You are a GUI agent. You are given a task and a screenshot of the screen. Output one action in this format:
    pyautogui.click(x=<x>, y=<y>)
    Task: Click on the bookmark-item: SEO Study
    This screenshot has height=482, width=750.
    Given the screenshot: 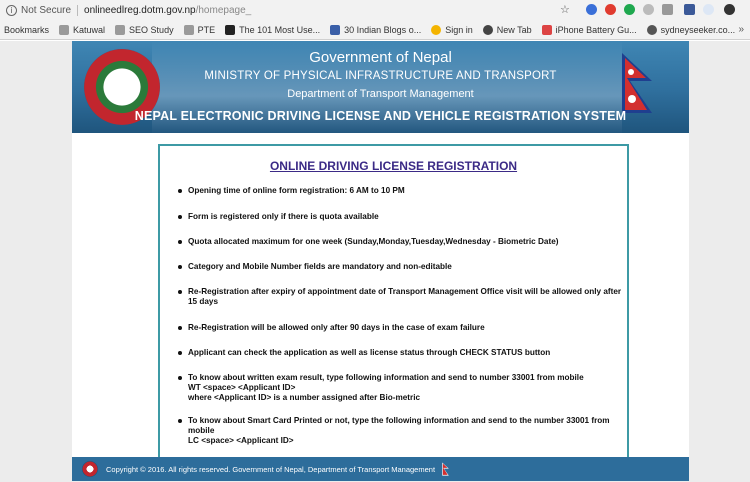 What is the action you would take?
    pyautogui.click(x=144, y=29)
    